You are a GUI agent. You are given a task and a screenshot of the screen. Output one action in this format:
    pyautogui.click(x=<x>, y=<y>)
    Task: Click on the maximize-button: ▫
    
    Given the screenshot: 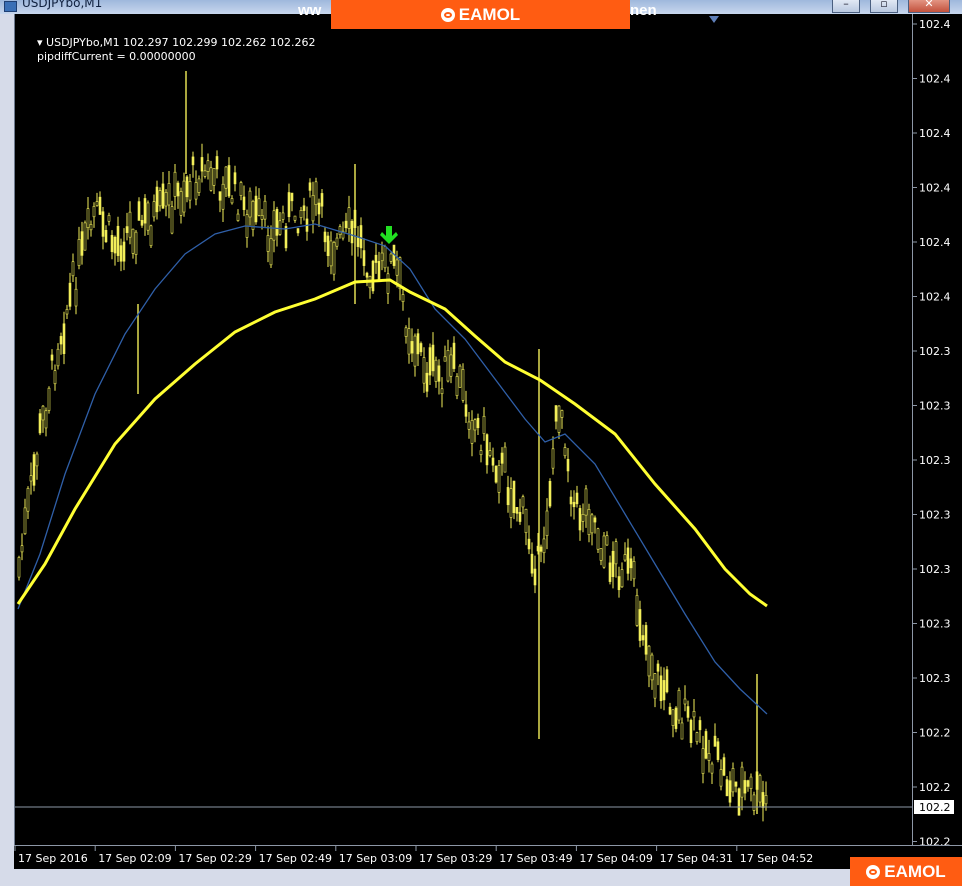 What is the action you would take?
    pyautogui.click(x=884, y=6)
    